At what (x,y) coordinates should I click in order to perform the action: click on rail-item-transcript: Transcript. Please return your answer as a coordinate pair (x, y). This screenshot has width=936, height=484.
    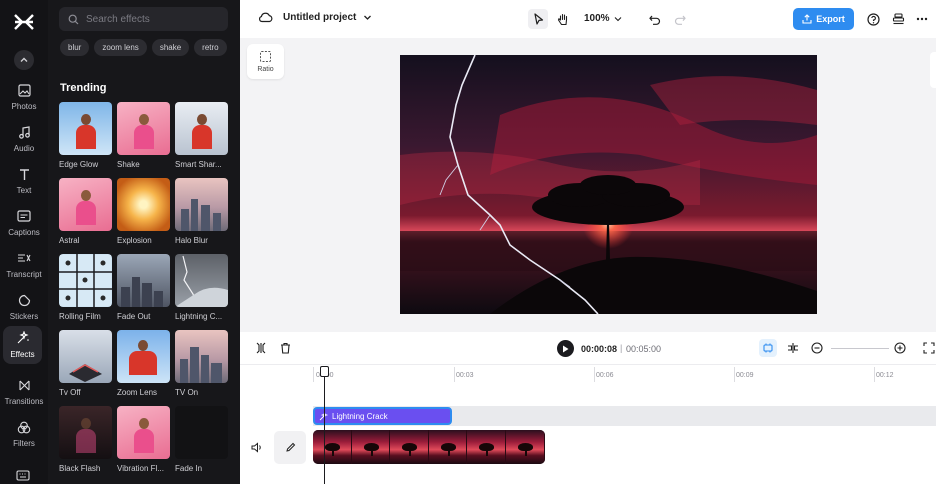
    Looking at the image, I should click on (24, 266).